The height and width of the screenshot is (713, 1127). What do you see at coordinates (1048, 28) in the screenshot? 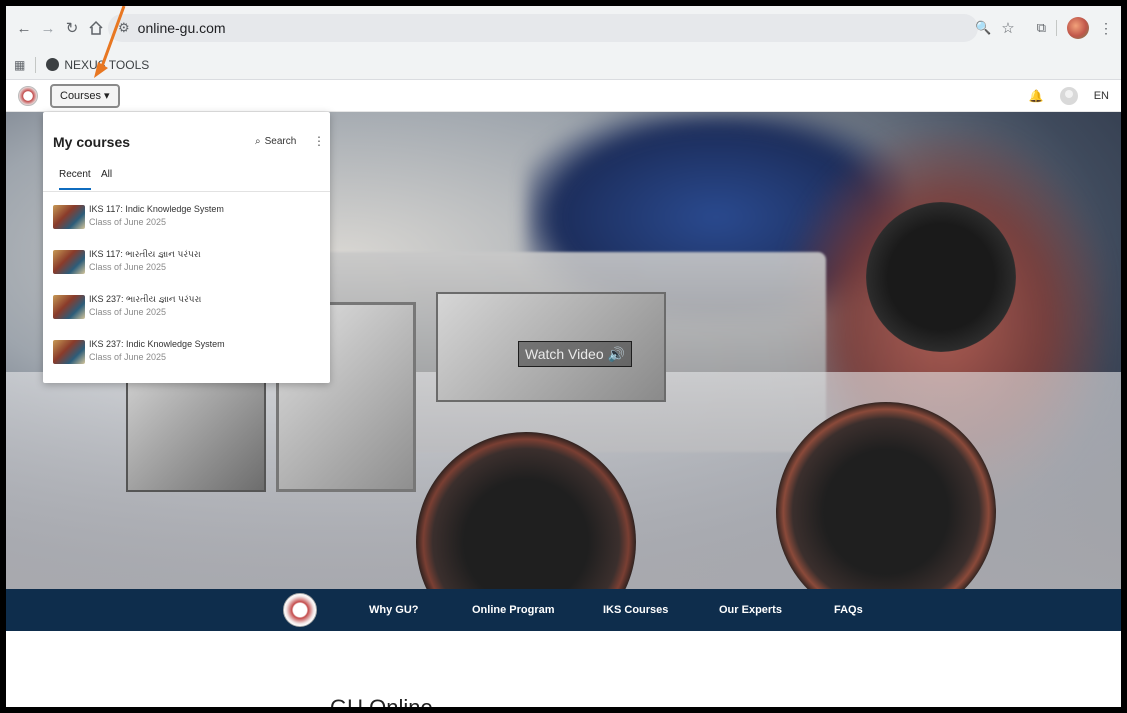
I see `toolbar-actions: 🔍 ☆ ⧉ ⋮` at bounding box center [1048, 28].